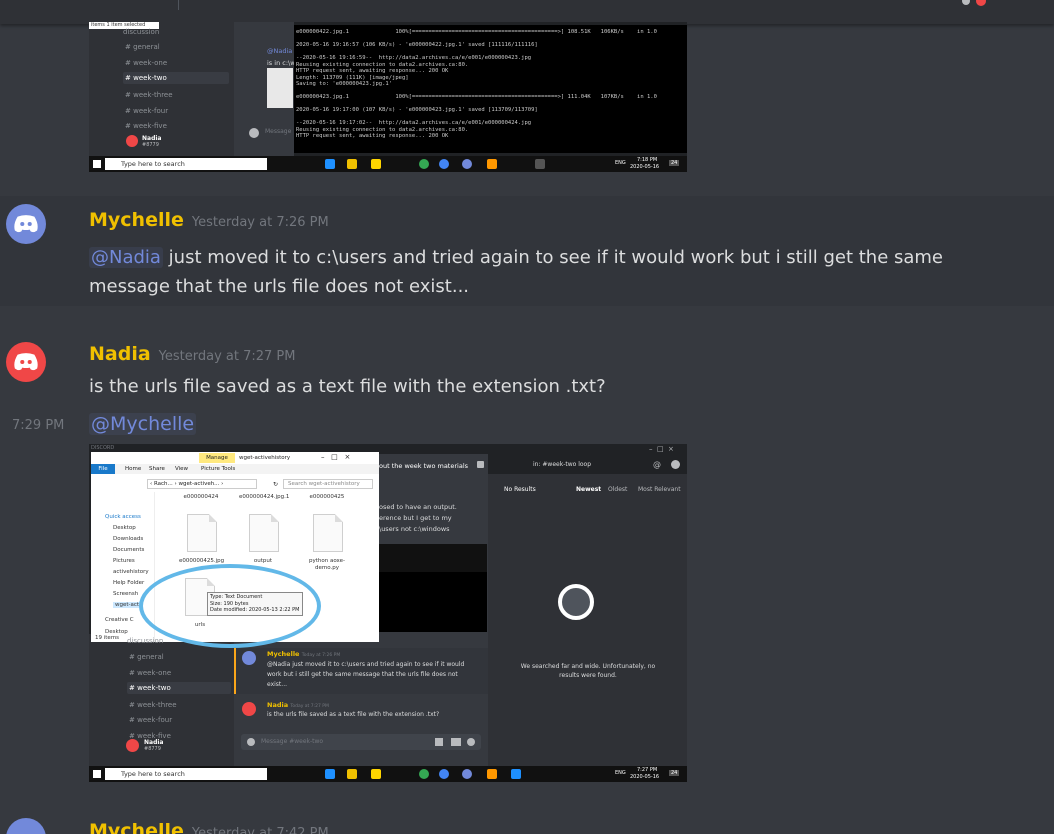 The width and height of the screenshot is (1054, 834). I want to click on refresh-icon: ↻, so click(275, 484).